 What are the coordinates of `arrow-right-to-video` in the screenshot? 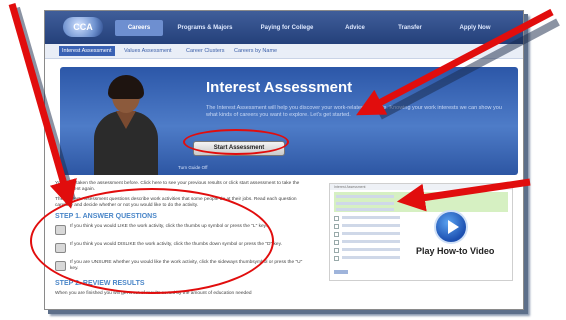 It's located at (463, 195).